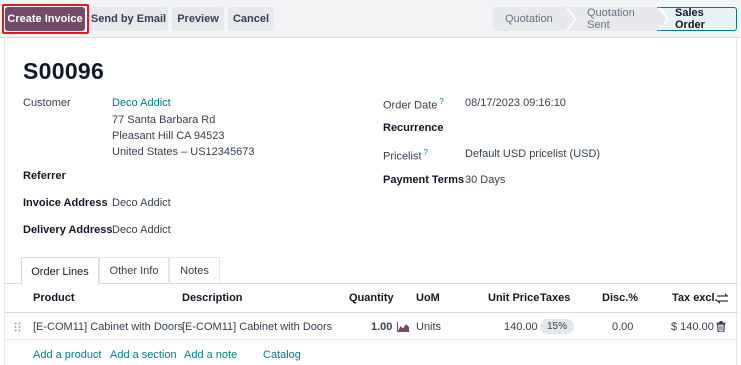 The height and width of the screenshot is (365, 741). Describe the element at coordinates (428, 298) in the screenshot. I see `col-uom: UoM` at that location.